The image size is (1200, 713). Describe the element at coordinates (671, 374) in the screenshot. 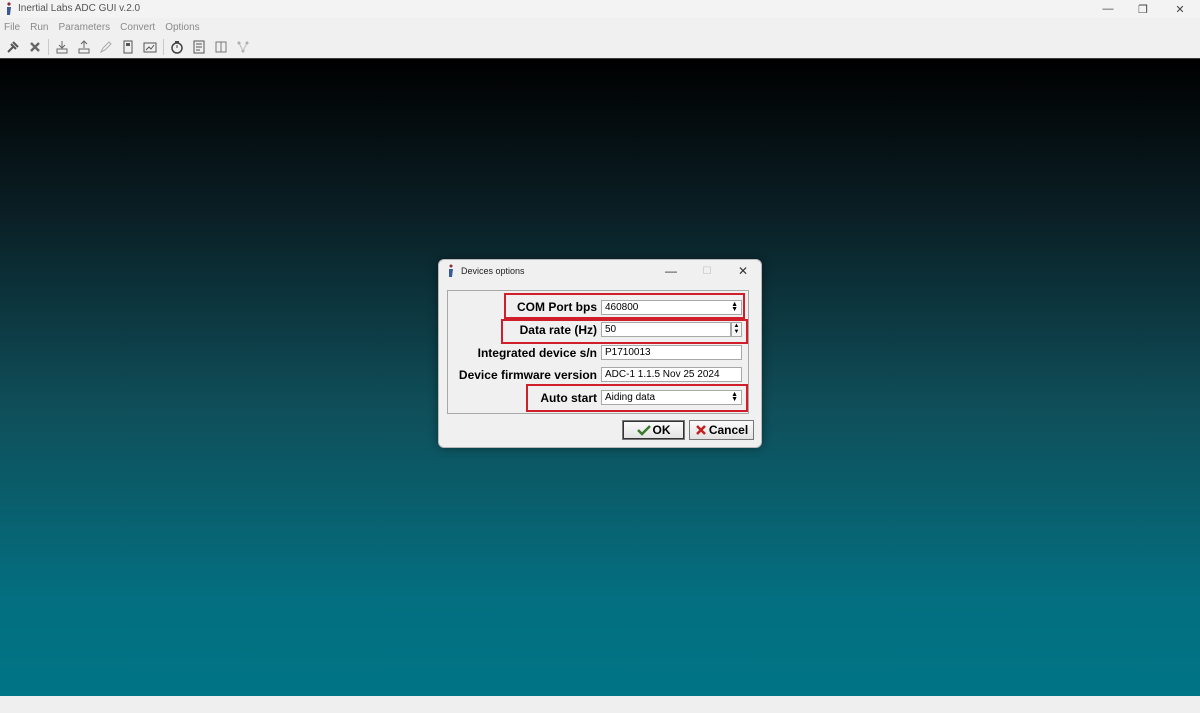

I see `firmware-version-field: ADC-1 1.1.5 Nov 25 2024` at that location.